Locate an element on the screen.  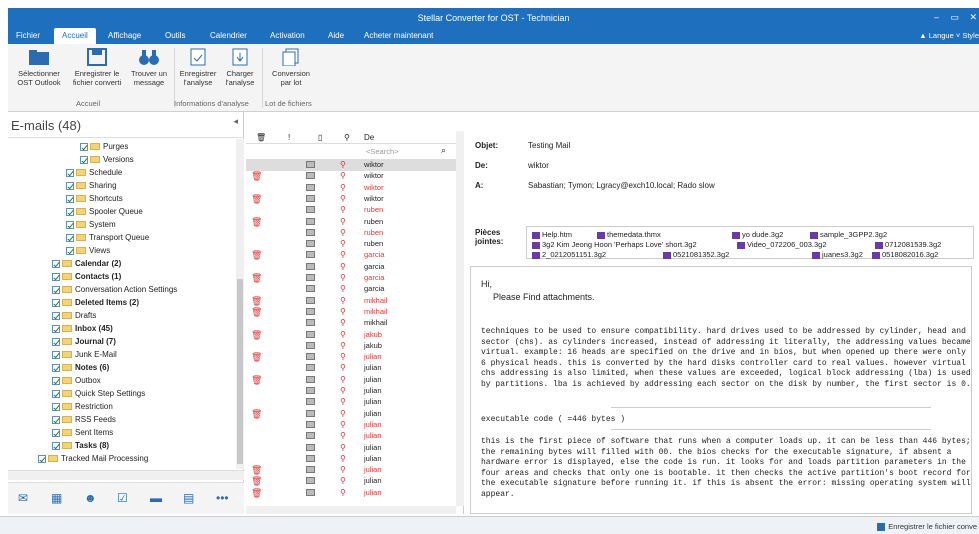
attachment-item: Help.htm is located at coordinates (552, 234).